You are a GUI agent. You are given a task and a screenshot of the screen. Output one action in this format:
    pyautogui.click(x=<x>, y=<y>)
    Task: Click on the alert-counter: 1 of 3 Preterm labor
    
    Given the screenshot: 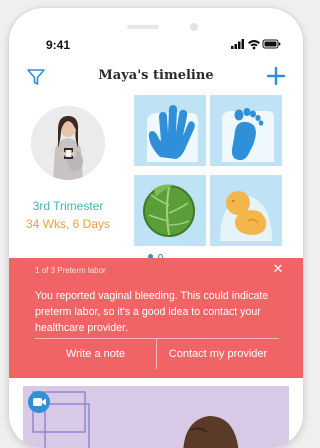 What is the action you would take?
    pyautogui.click(x=70, y=270)
    